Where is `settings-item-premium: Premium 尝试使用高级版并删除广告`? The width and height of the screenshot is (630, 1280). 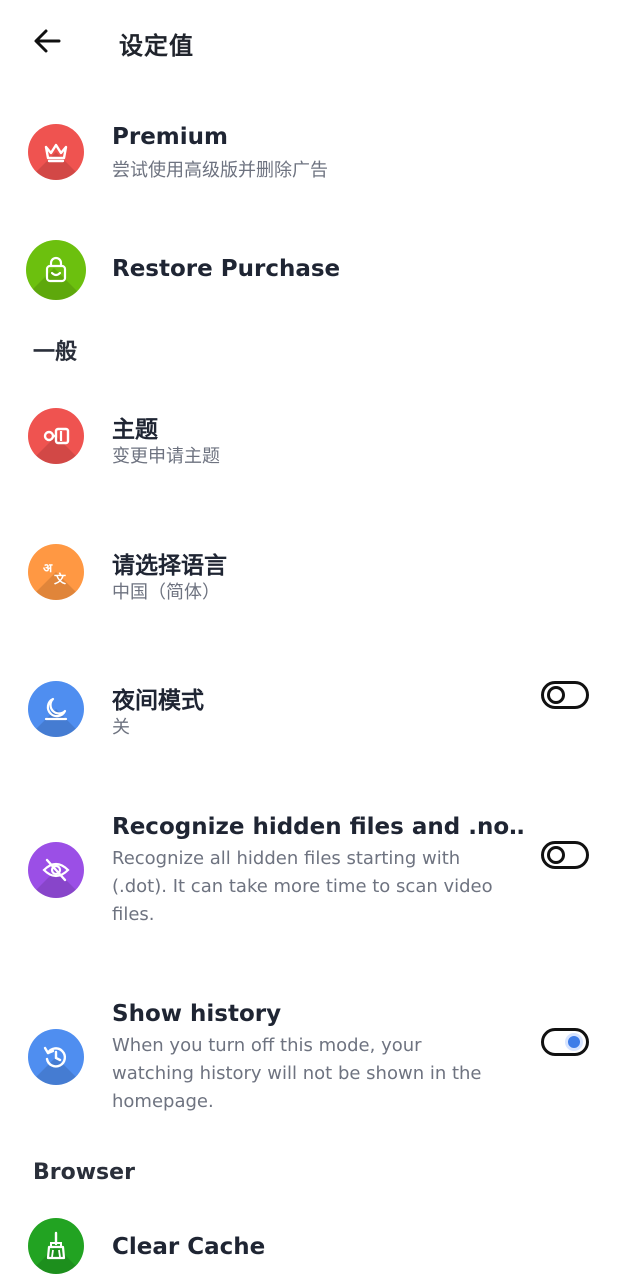
settings-item-premium: Premium 尝试使用高级版并删除广告 is located at coordinates (315, 155).